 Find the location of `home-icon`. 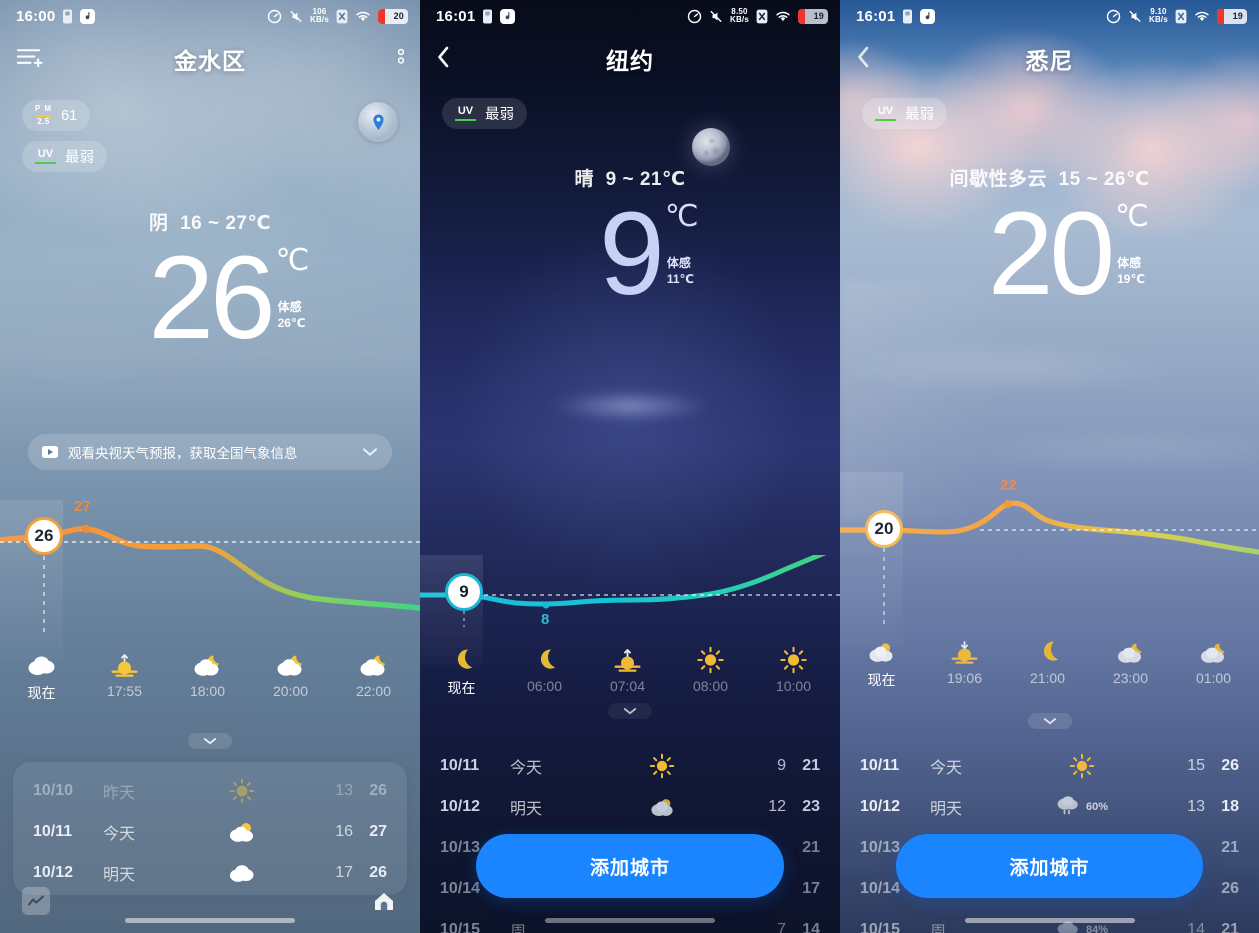

home-icon is located at coordinates (384, 901).